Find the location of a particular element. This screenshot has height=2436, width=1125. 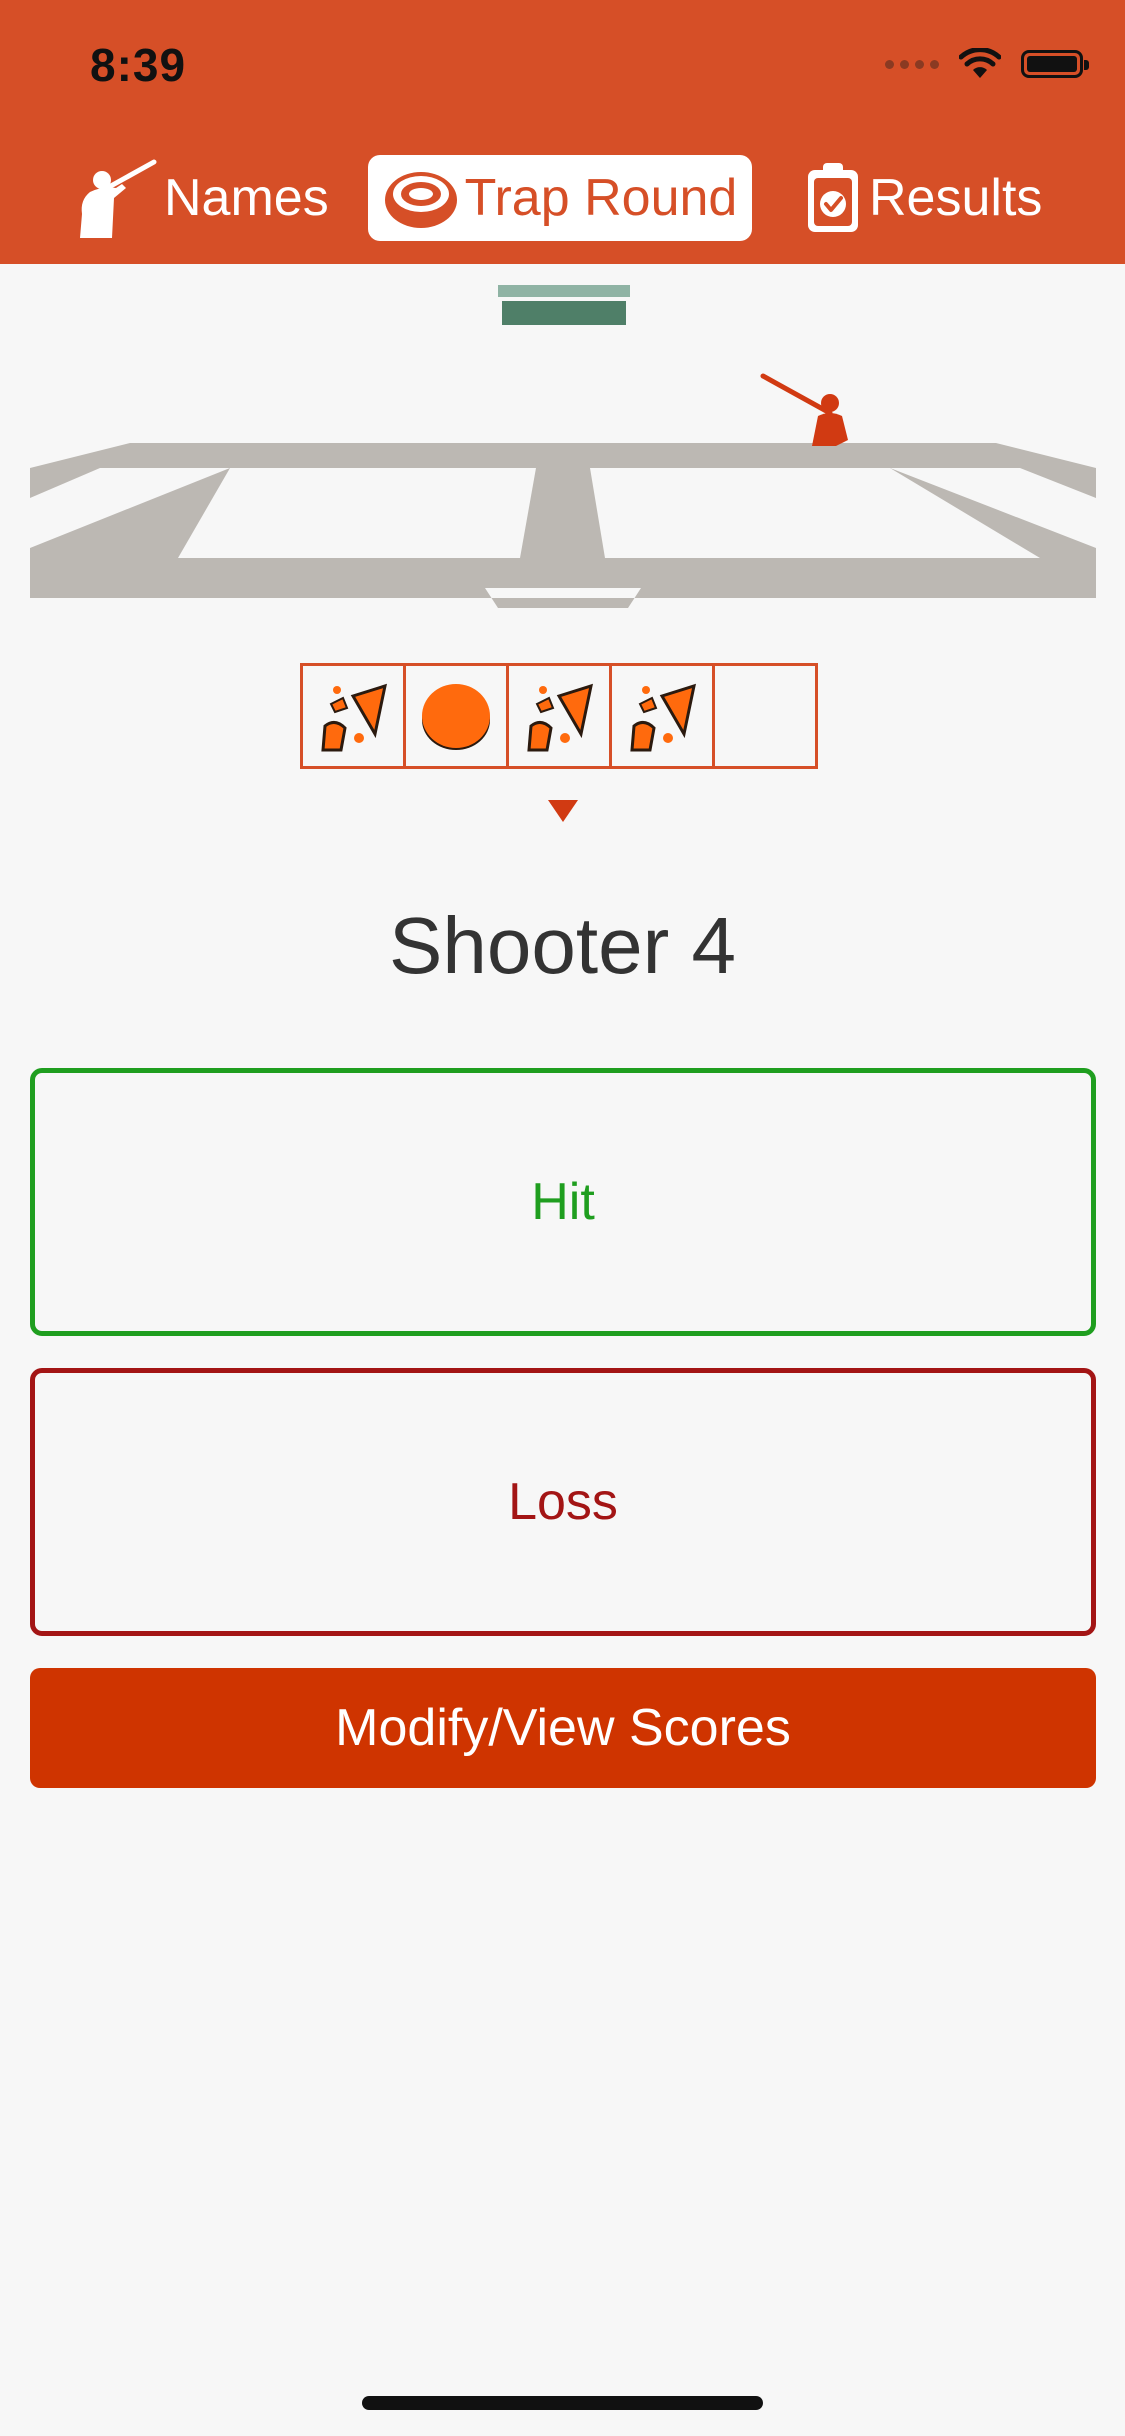

score-box-empty is located at coordinates (765, 716).